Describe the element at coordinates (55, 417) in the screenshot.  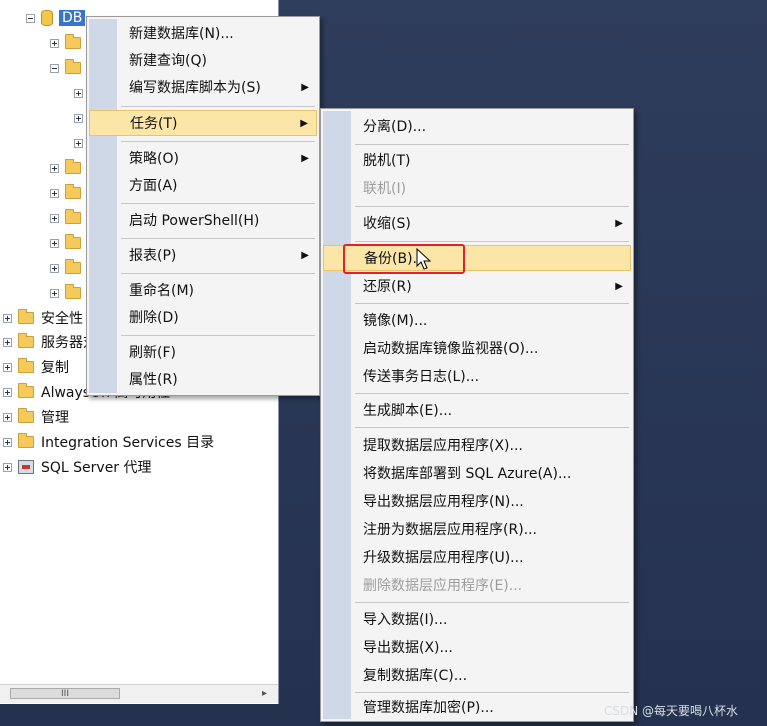
I see `tree-node-label: 管理` at that location.